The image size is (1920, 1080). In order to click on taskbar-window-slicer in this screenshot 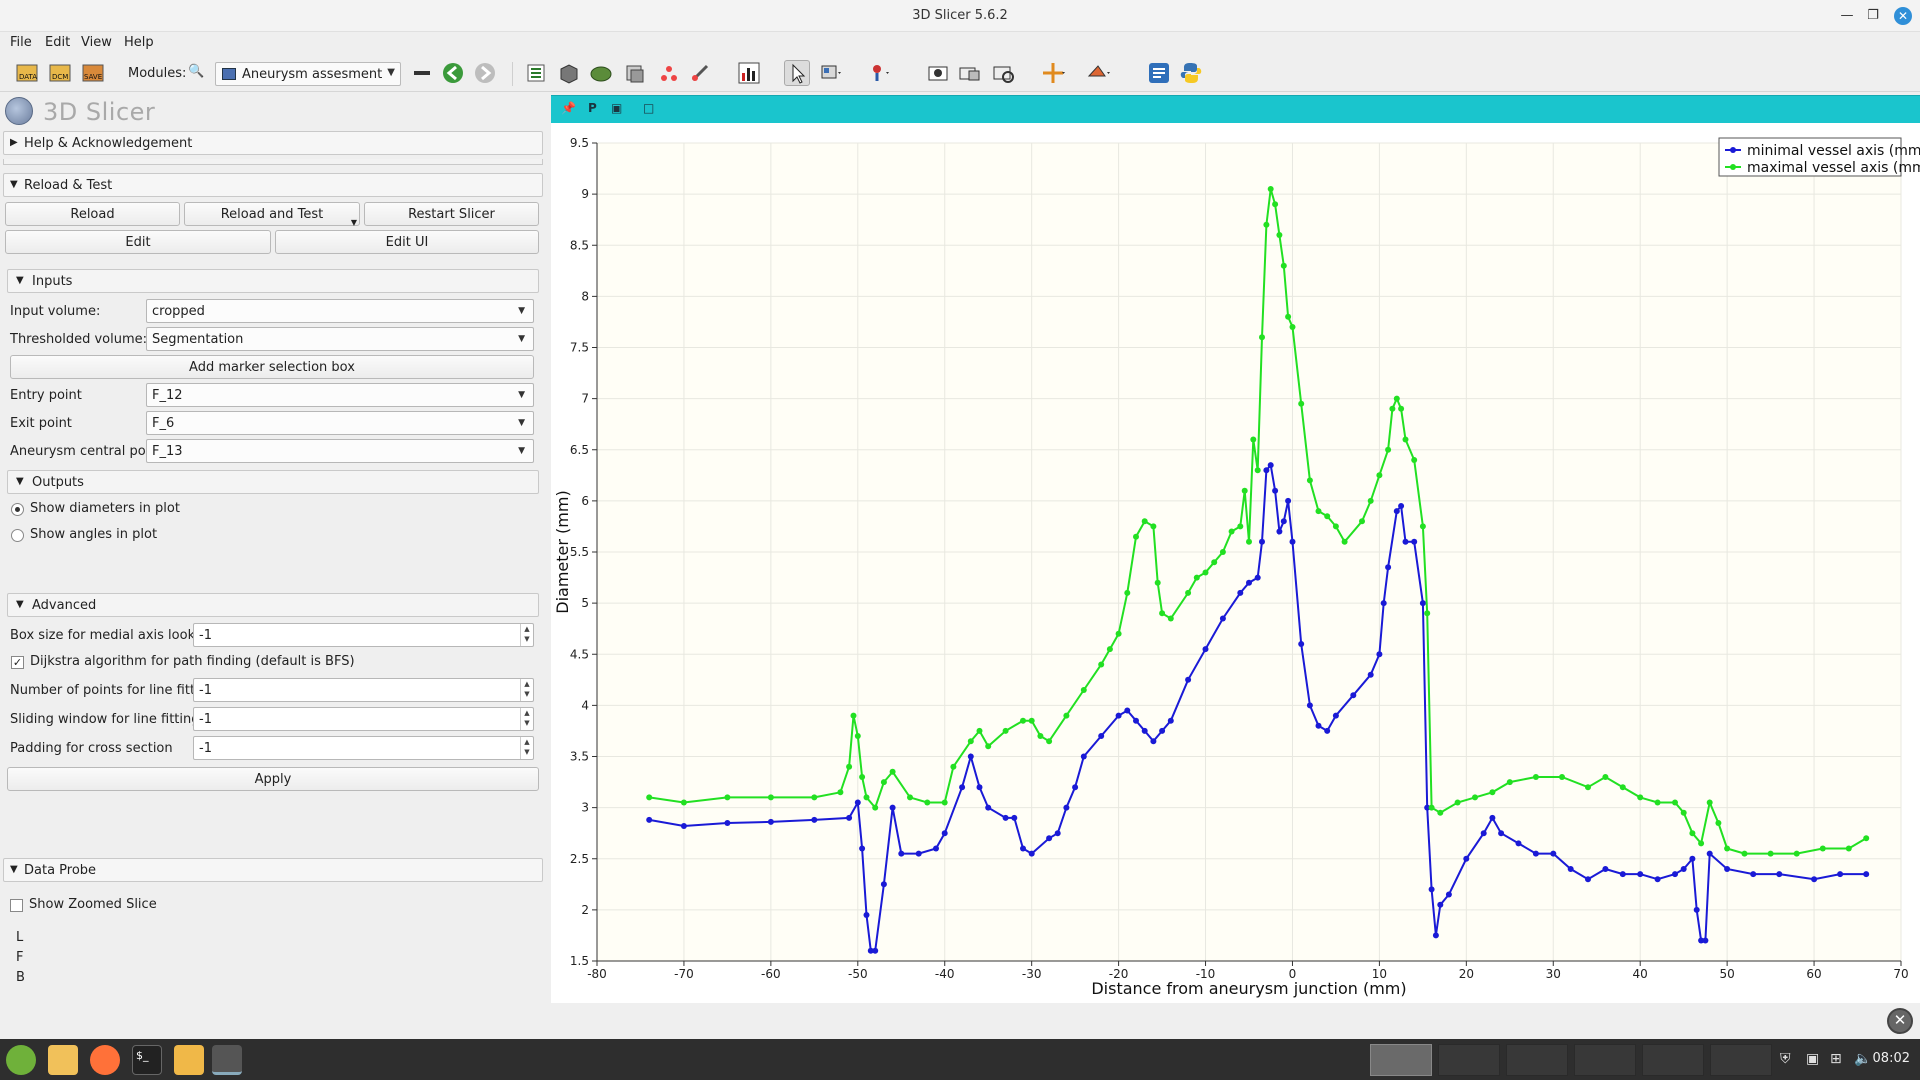, I will do `click(1401, 1060)`.